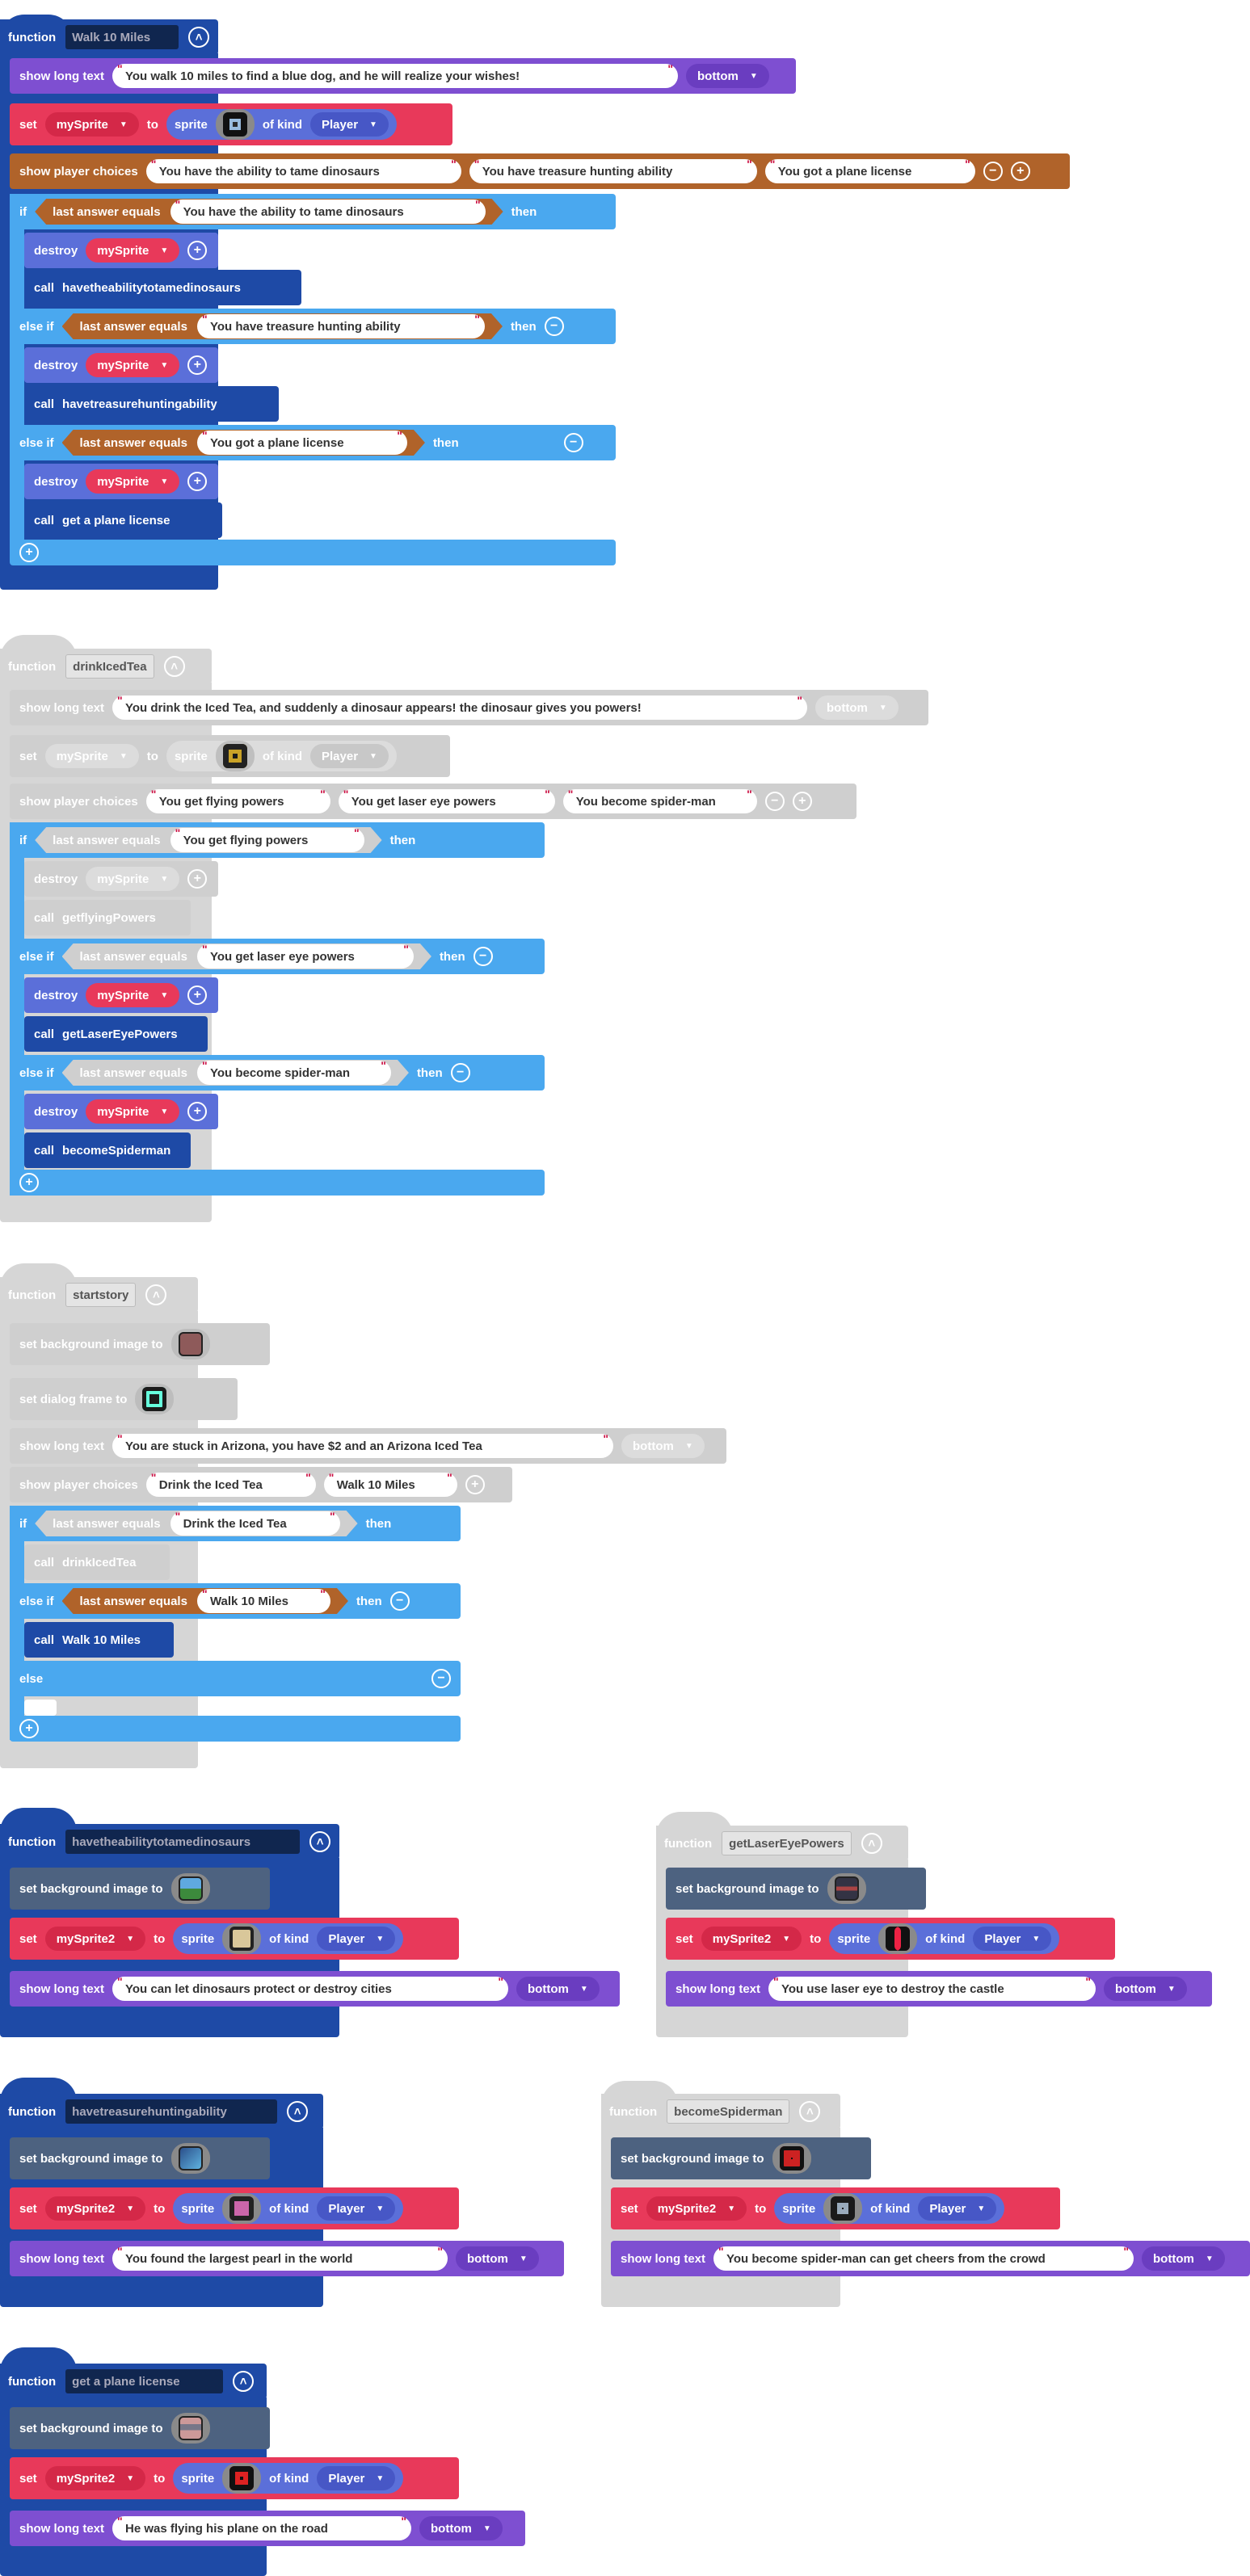  What do you see at coordinates (196, 1524) in the screenshot?
I see `last-answer-condition: last answer equals Drink the Iced Tea` at bounding box center [196, 1524].